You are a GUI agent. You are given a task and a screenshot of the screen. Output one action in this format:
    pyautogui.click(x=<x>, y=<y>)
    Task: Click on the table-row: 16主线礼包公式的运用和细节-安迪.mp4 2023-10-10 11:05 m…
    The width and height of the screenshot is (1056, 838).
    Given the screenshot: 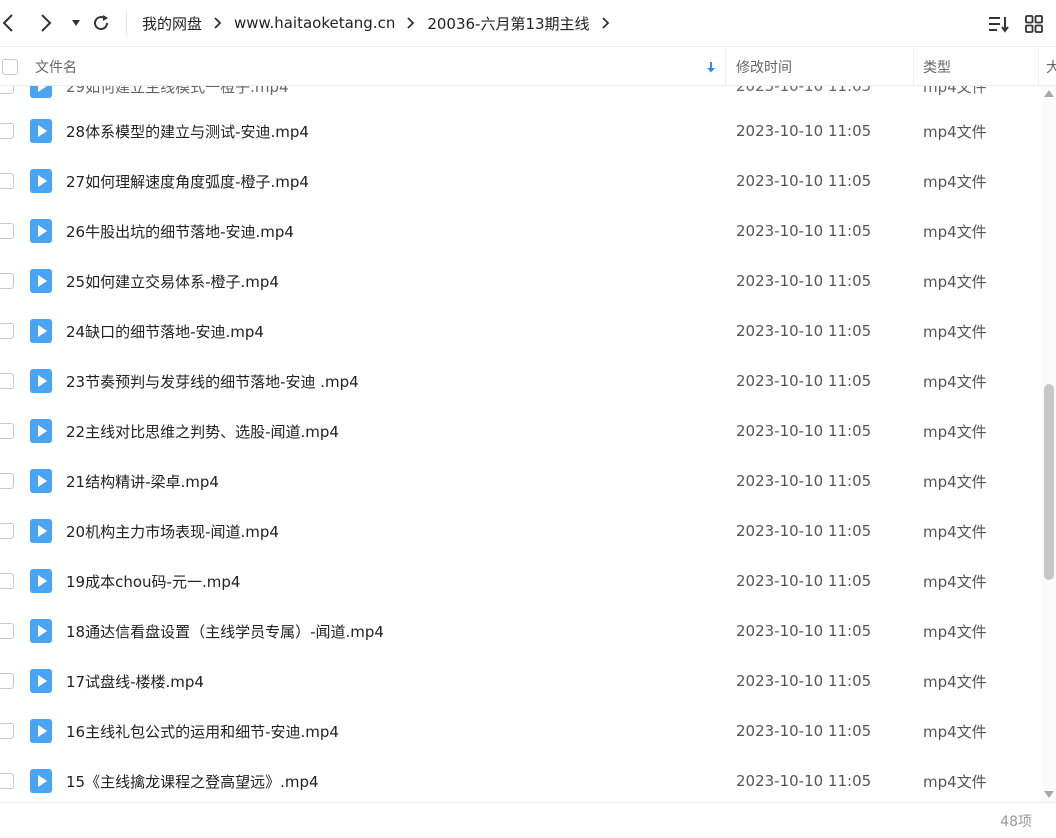 What is the action you would take?
    pyautogui.click(x=521, y=731)
    